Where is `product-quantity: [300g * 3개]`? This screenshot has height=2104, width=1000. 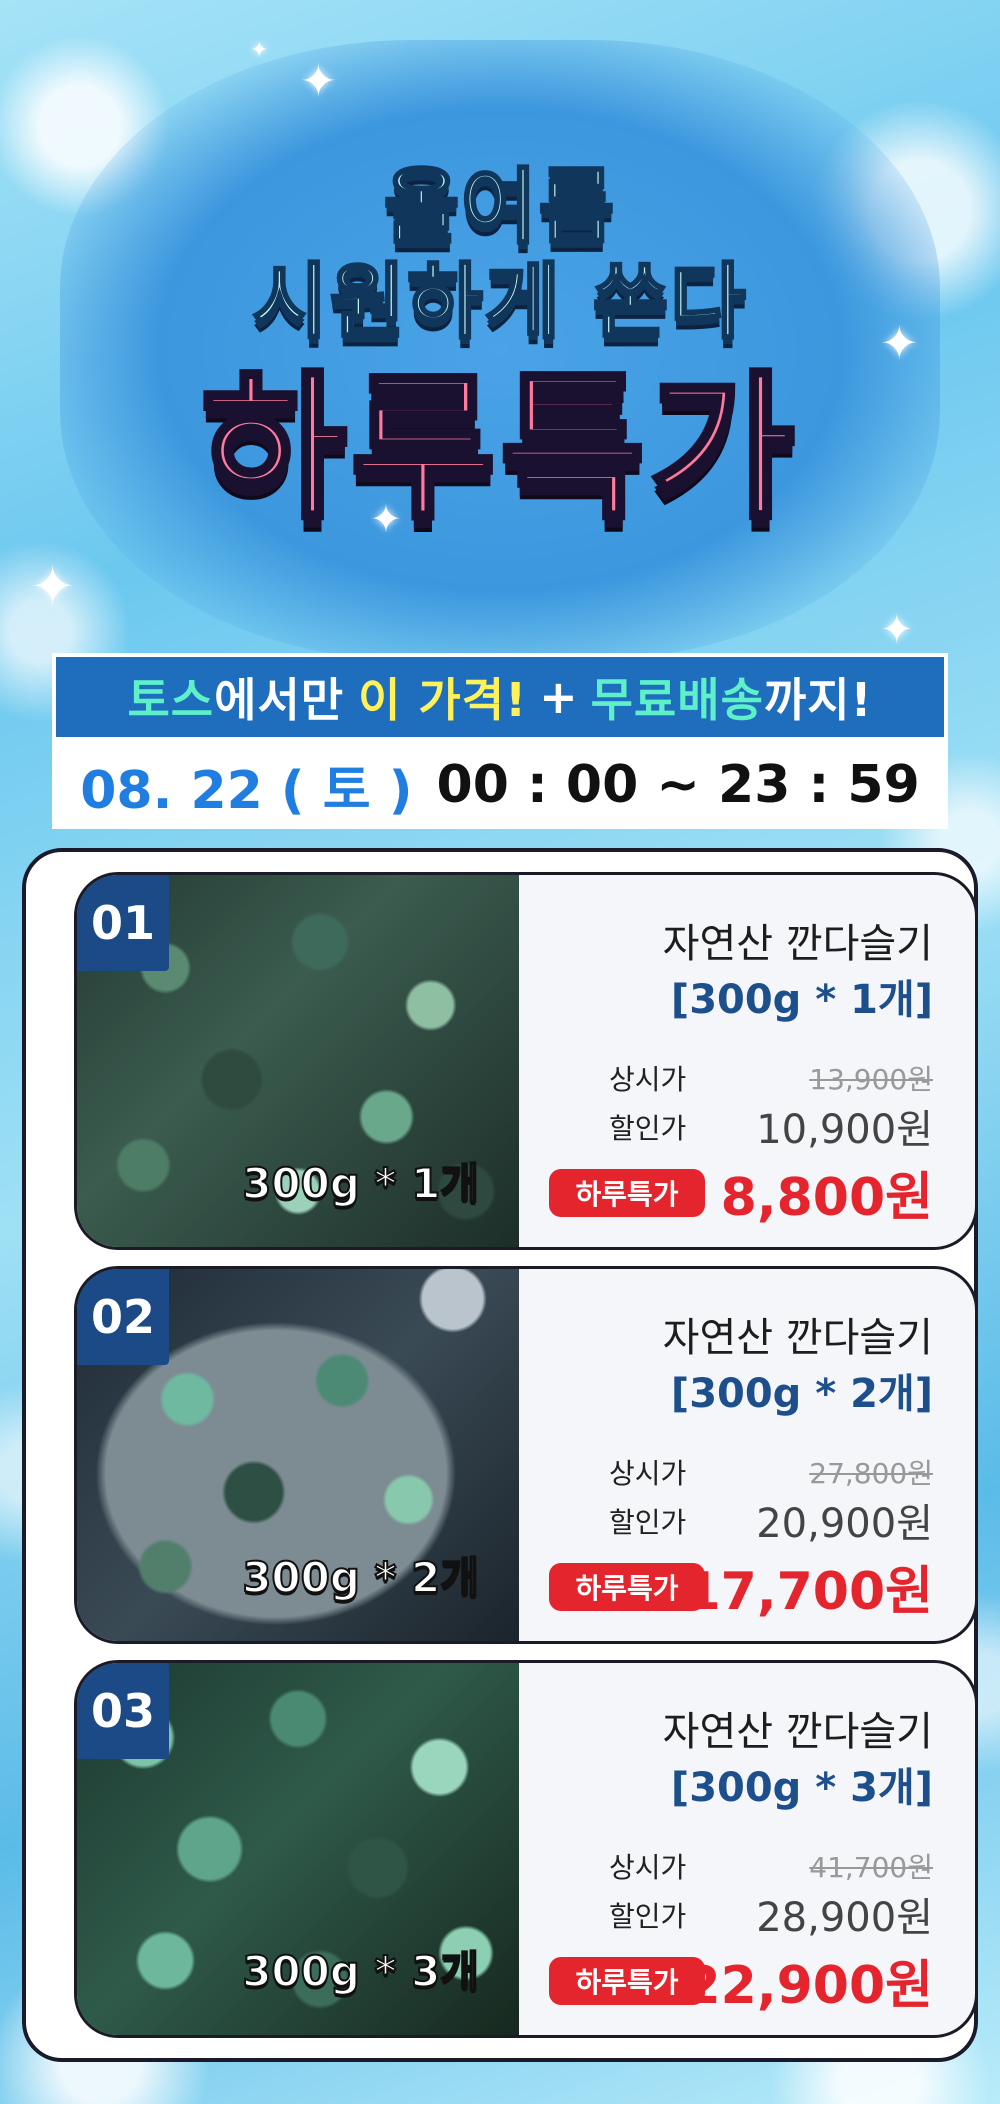
product-quantity: [300g * 3개] is located at coordinates (801, 1788).